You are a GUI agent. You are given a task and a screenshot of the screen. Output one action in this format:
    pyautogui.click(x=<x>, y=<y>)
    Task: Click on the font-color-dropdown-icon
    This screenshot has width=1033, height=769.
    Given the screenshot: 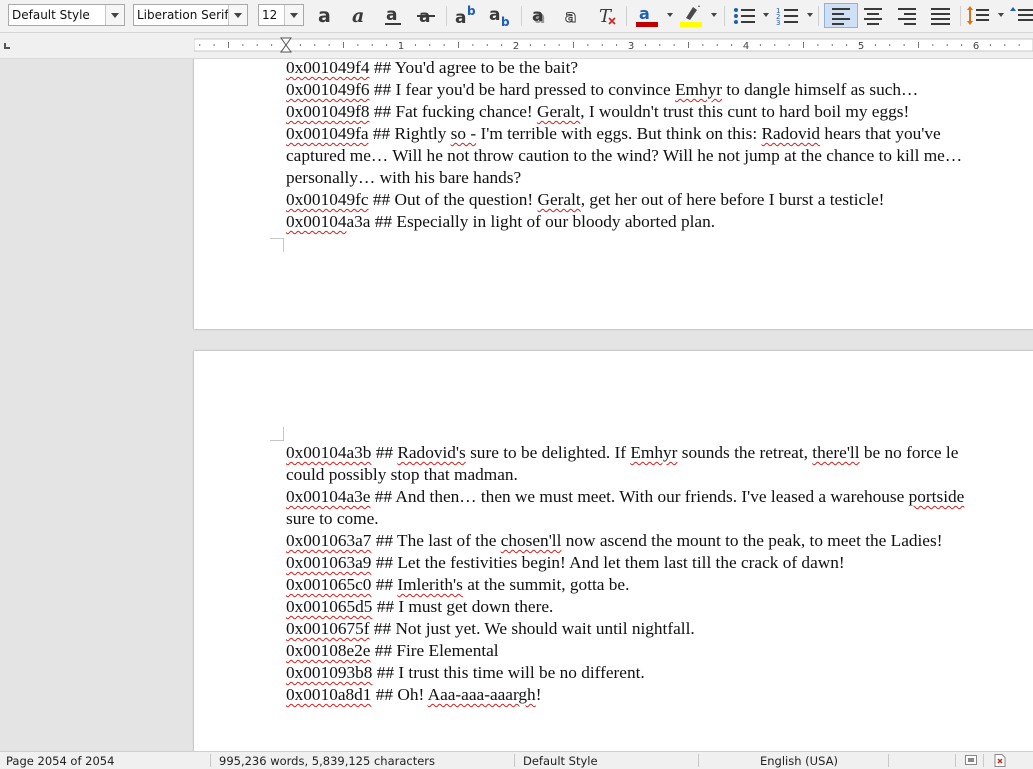 What is the action you would take?
    pyautogui.click(x=670, y=15)
    